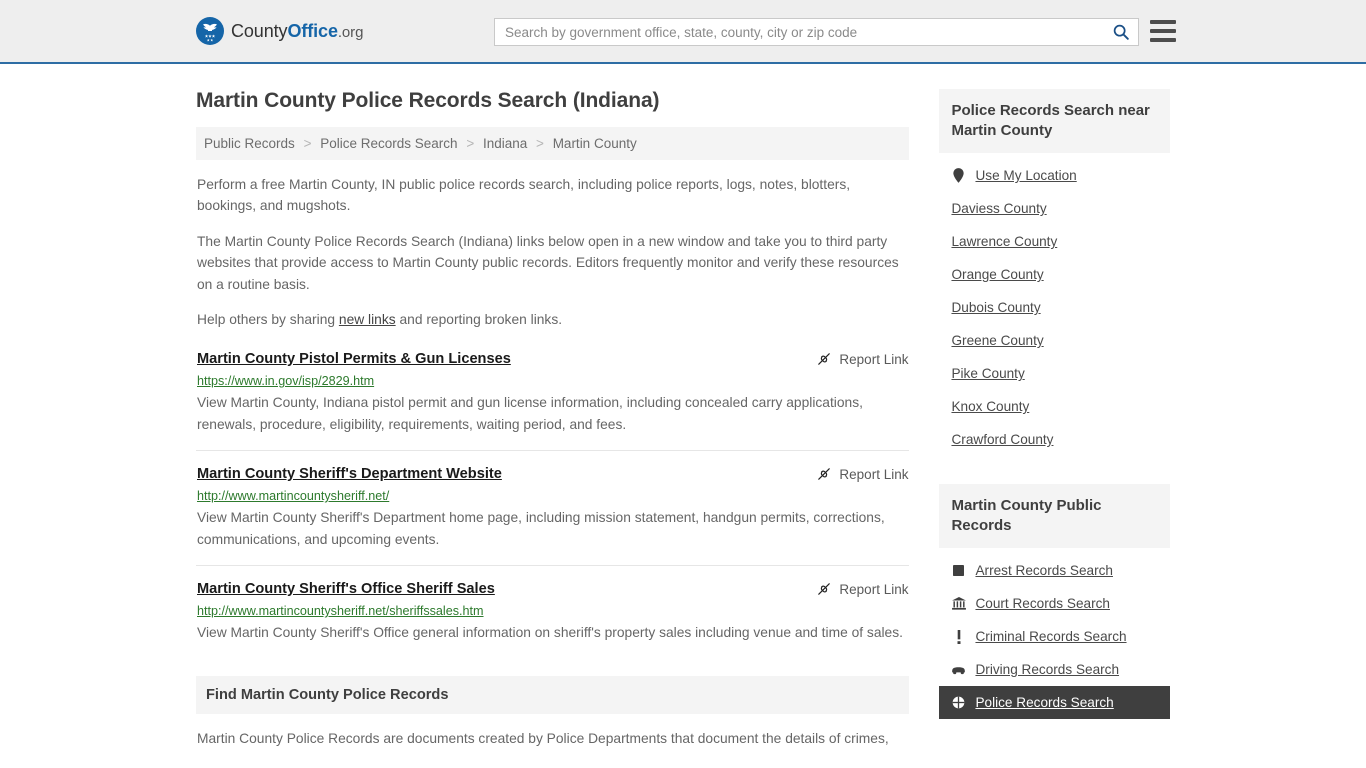 The height and width of the screenshot is (768, 1366). I want to click on exclamation-icon, so click(958, 636).